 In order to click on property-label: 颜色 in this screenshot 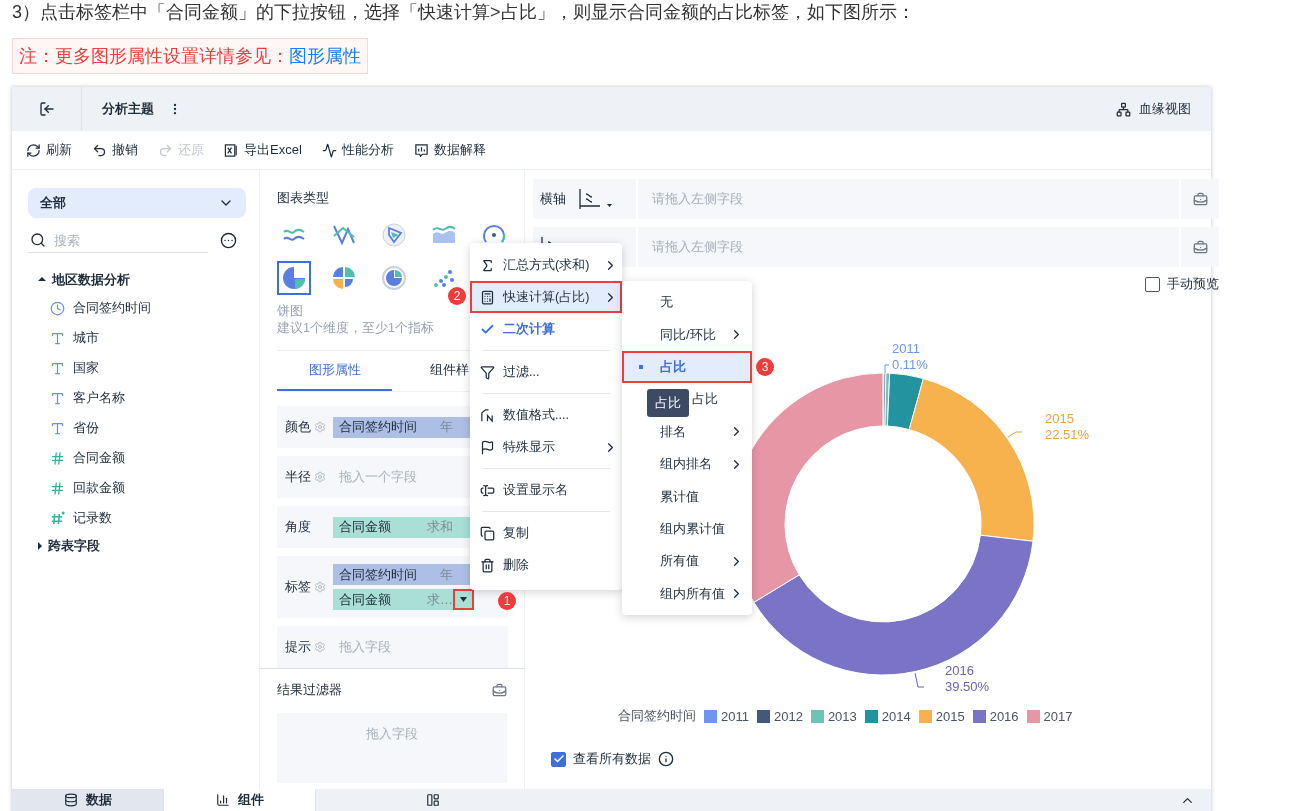, I will do `click(298, 427)`.